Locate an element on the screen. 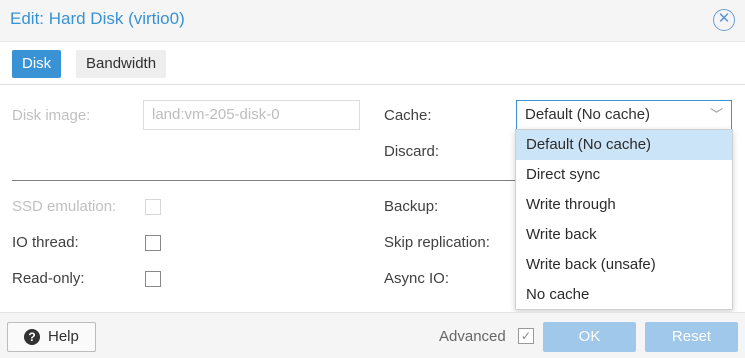 This screenshot has width=745, height=358. disk-image-field: land:vm-205-disk-0 is located at coordinates (251, 115).